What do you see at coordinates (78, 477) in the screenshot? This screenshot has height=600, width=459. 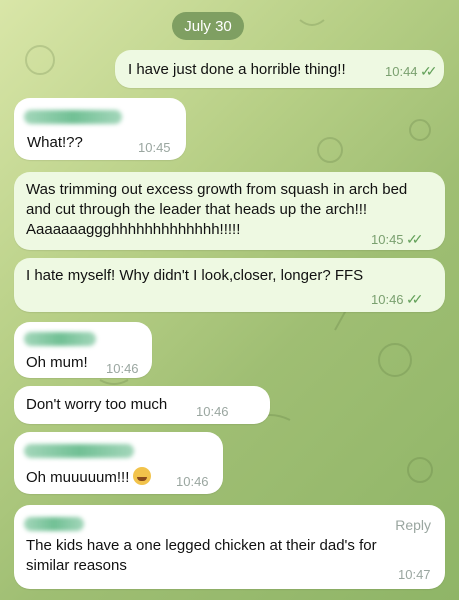 I see `message-text-content: Oh muuuuum!!!` at bounding box center [78, 477].